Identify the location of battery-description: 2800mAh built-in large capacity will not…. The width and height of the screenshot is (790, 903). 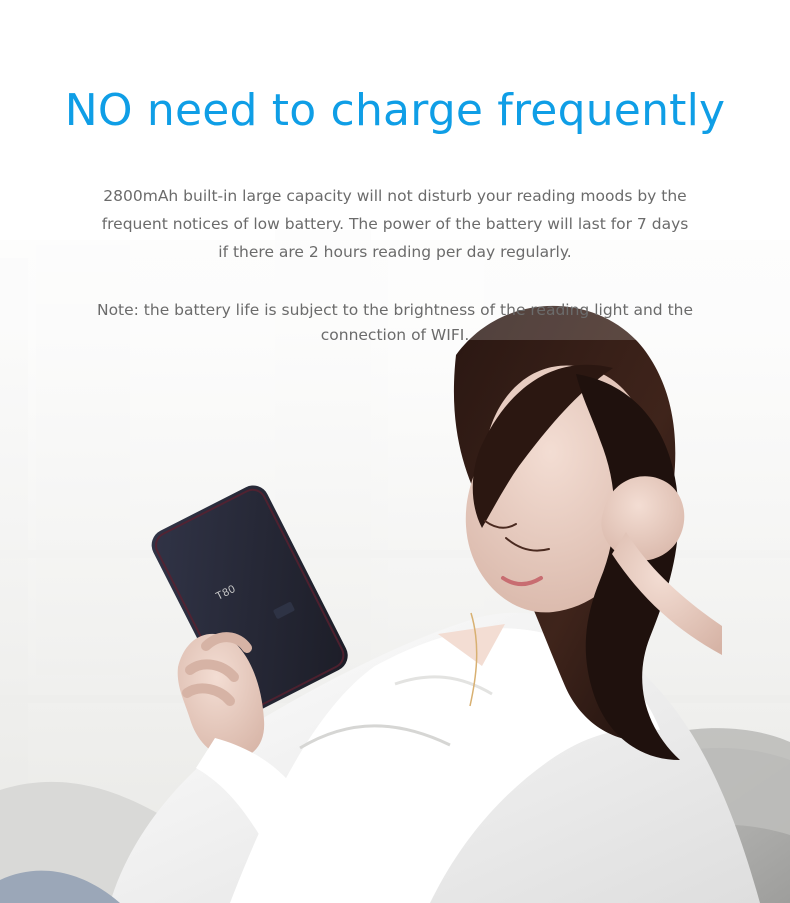
(395, 223).